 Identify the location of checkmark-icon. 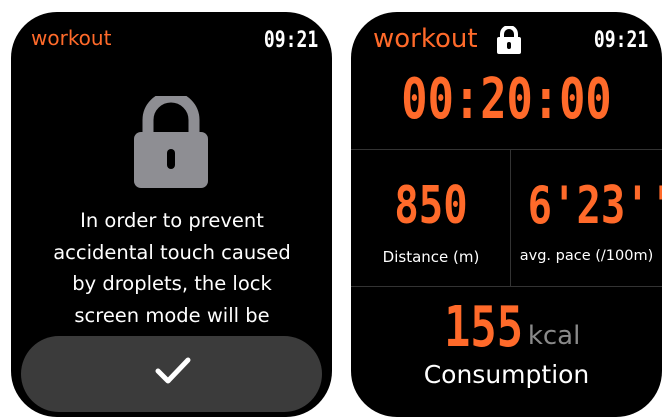
(173, 370).